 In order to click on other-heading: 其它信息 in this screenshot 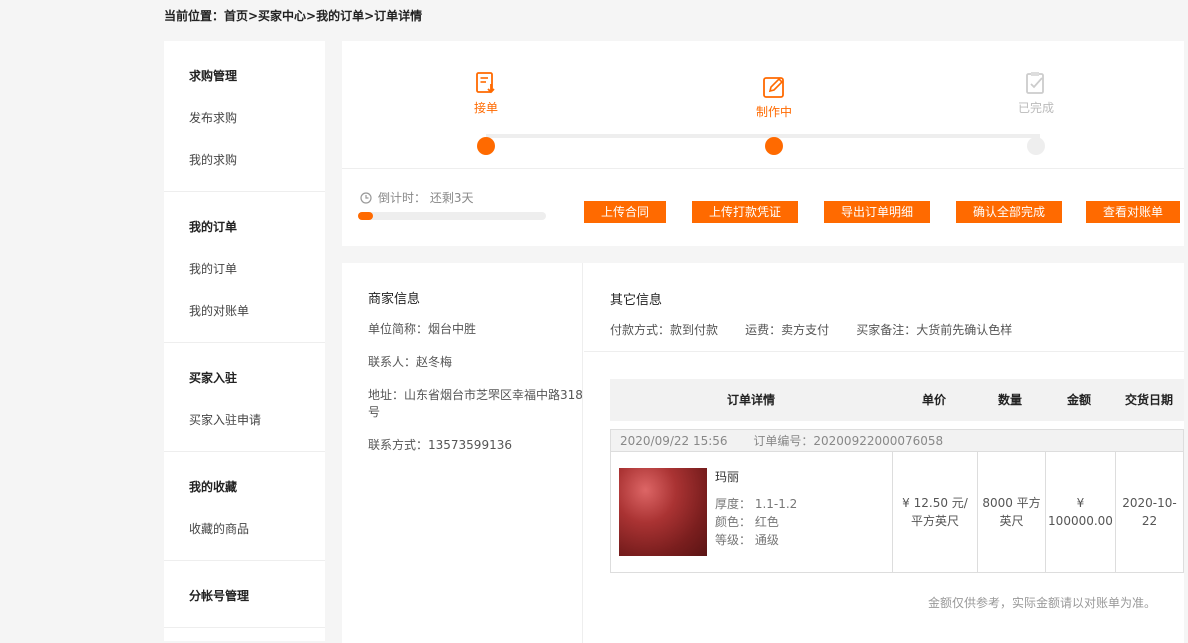, I will do `click(636, 300)`.